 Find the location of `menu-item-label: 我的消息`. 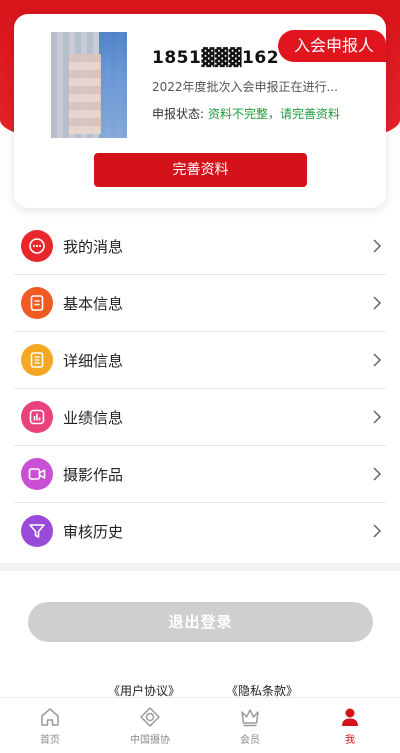

menu-item-label: 我的消息 is located at coordinates (93, 247).